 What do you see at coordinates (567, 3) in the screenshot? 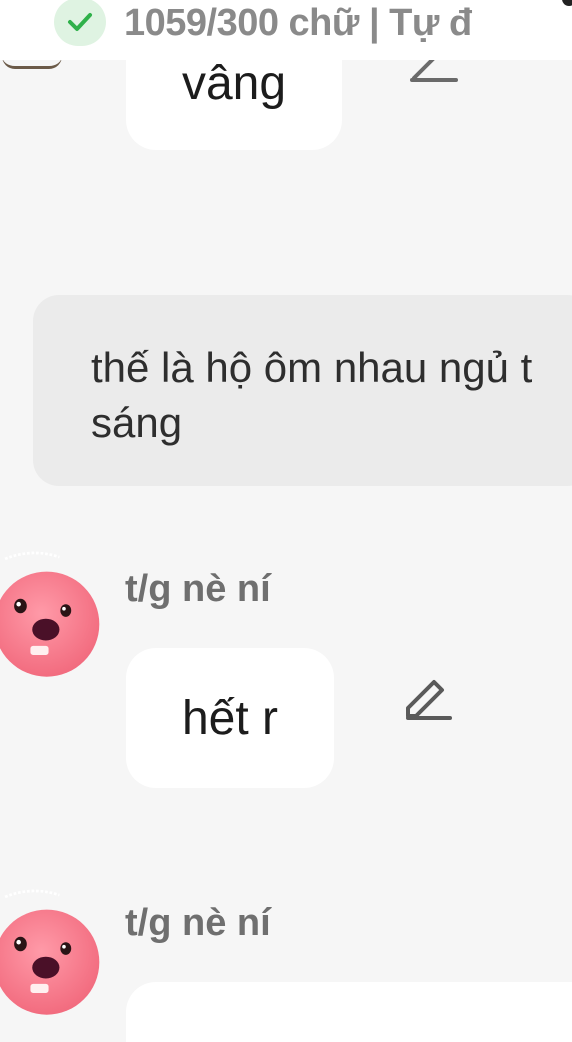
I see `menu-dot-icon` at bounding box center [567, 3].